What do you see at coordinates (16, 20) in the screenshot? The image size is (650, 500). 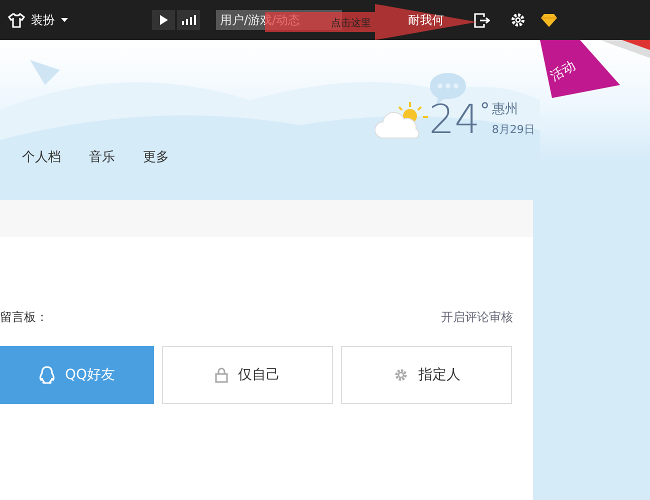 I see `shirt-icon` at bounding box center [16, 20].